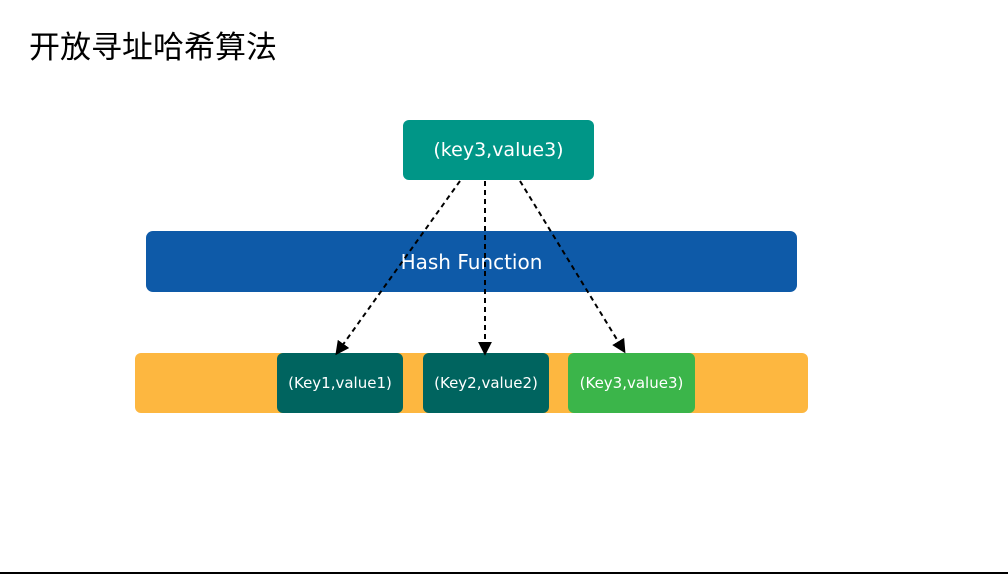 This screenshot has height=574, width=1008. I want to click on input-key-value-label: (key3,value3), so click(498, 150).